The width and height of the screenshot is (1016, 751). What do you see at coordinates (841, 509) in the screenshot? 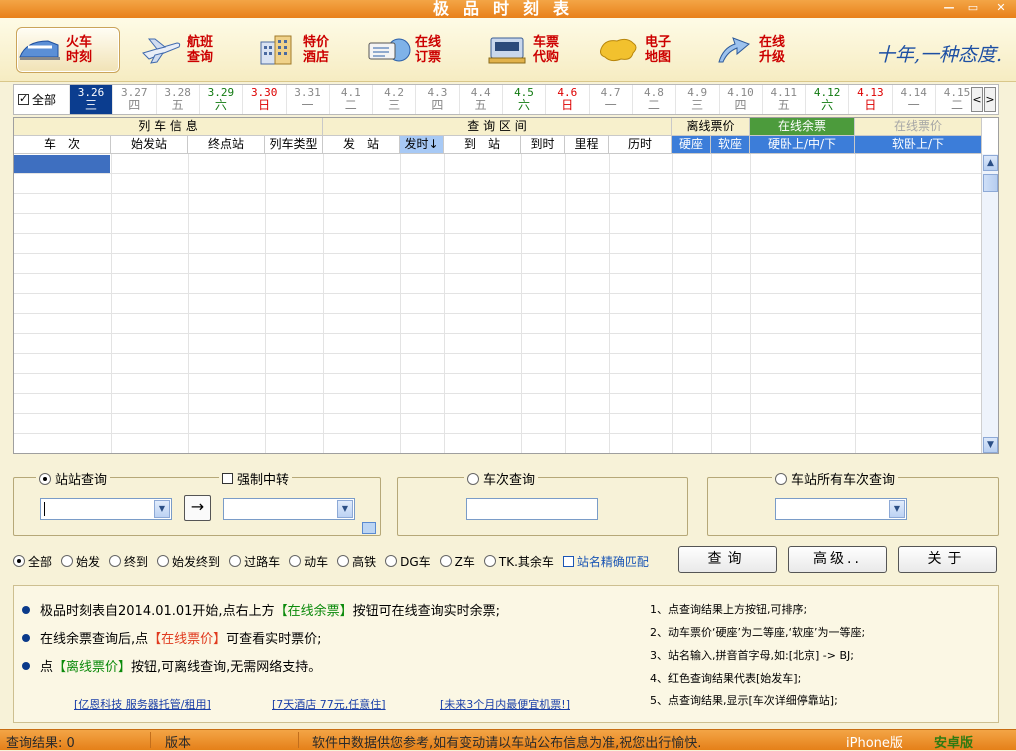
I see `station-combo: ▼` at bounding box center [841, 509].